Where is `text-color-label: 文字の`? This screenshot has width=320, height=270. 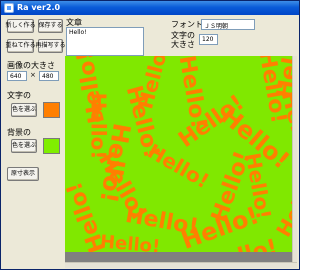 text-color-label: 文字の is located at coordinates (19, 95).